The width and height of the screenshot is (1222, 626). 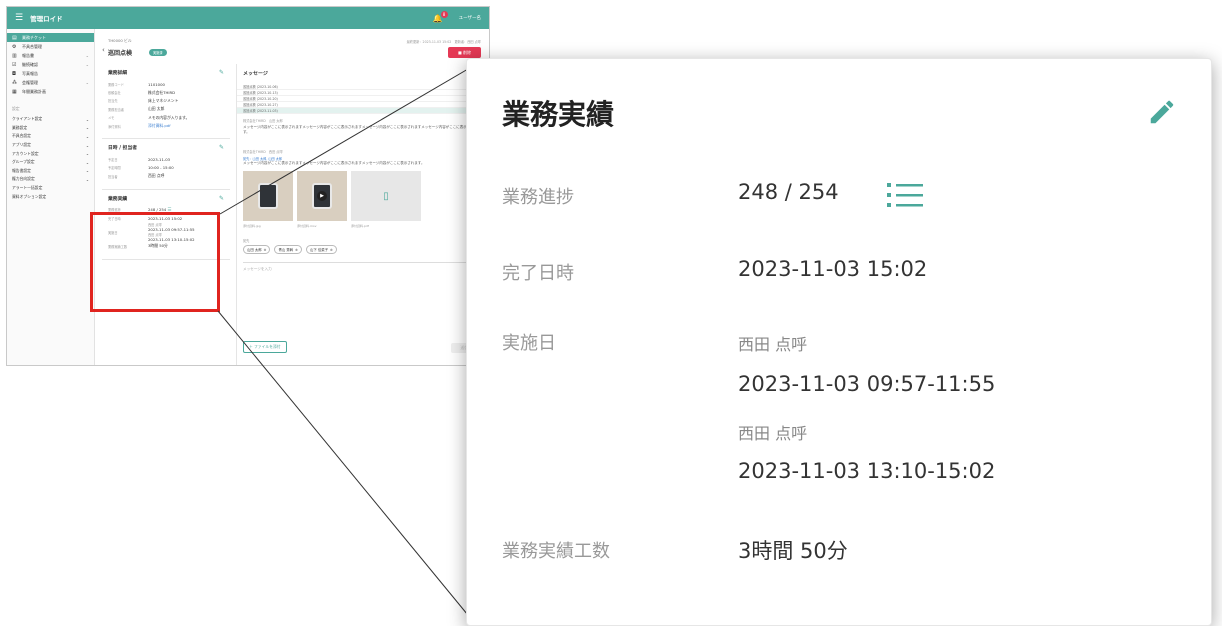 I want to click on session-time: 2023-11-03 13:10-15:02, so click(x=867, y=471).